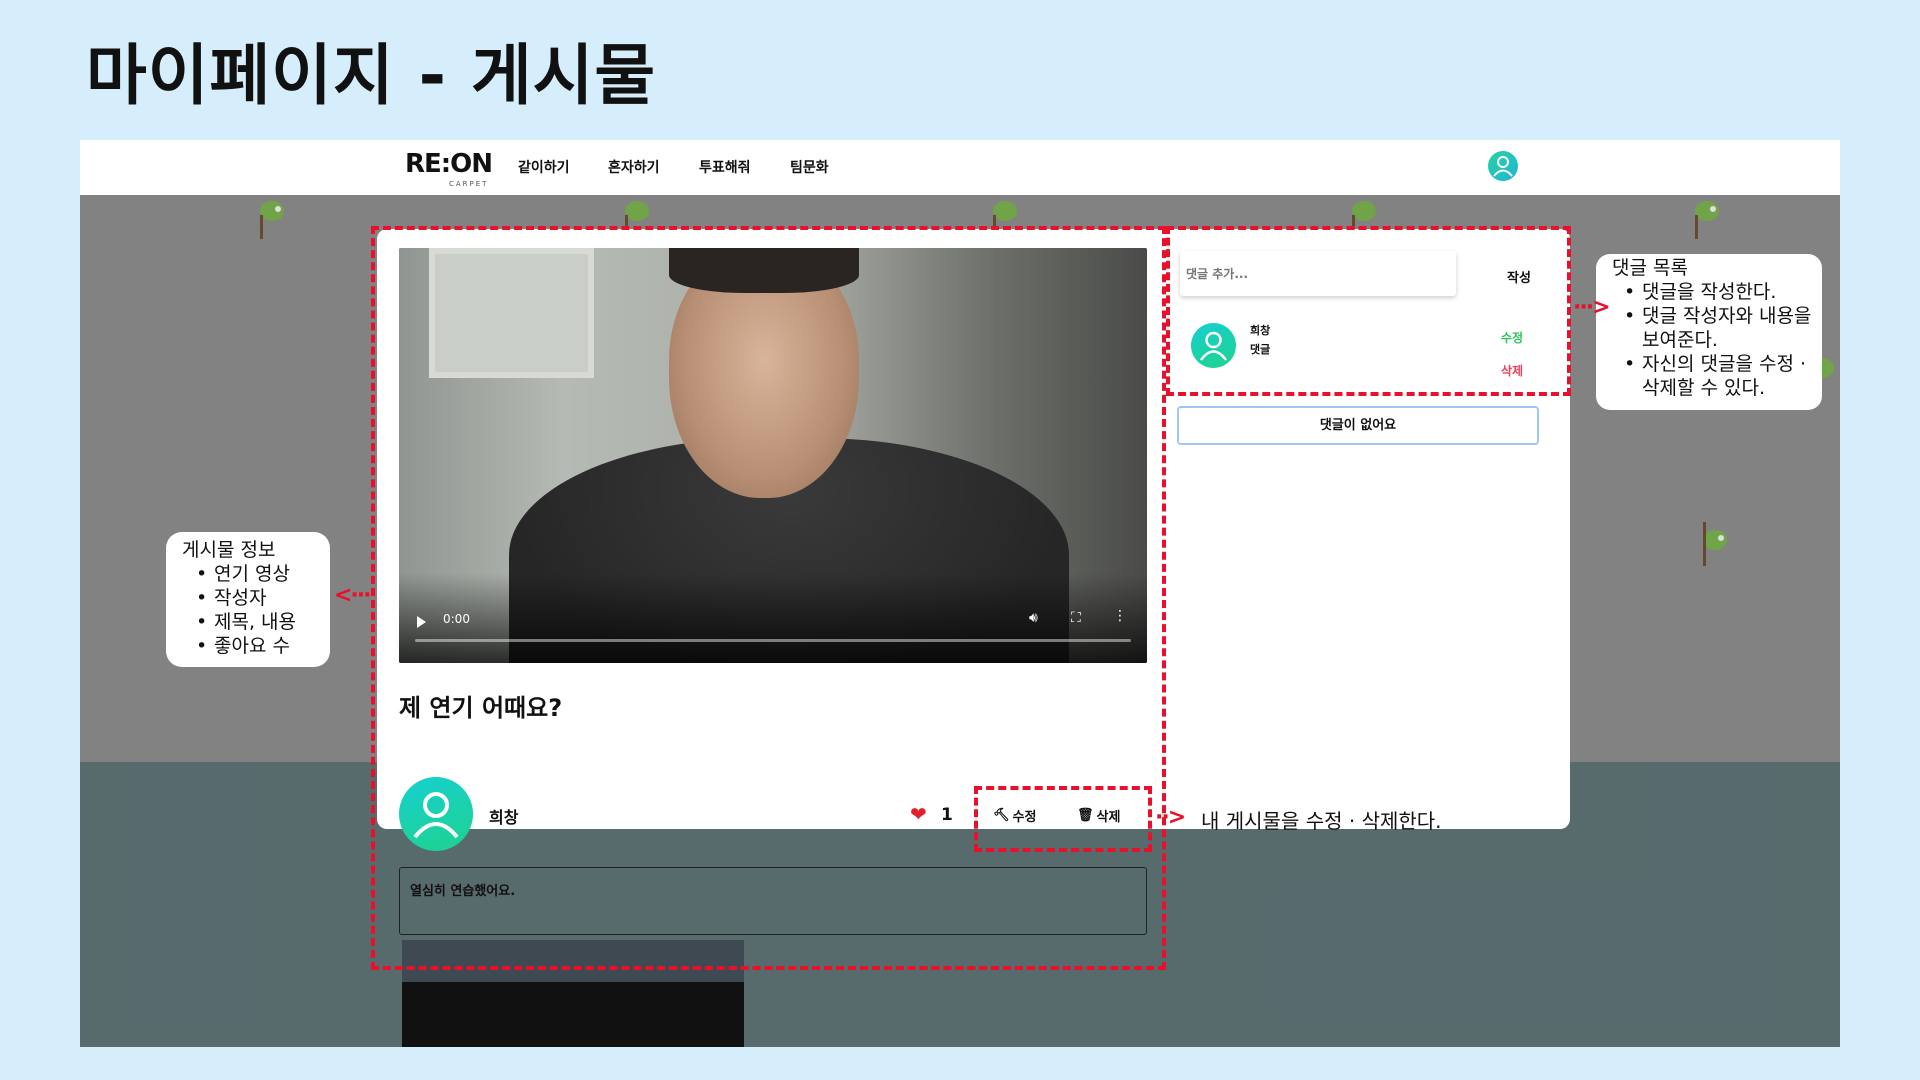 The height and width of the screenshot is (1080, 1920). I want to click on comments-arrow-icon: ···>, so click(1591, 307).